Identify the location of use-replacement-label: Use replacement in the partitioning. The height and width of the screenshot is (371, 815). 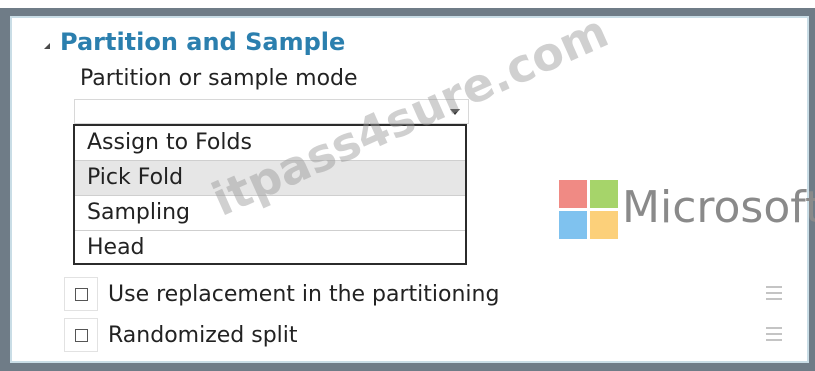
(304, 294).